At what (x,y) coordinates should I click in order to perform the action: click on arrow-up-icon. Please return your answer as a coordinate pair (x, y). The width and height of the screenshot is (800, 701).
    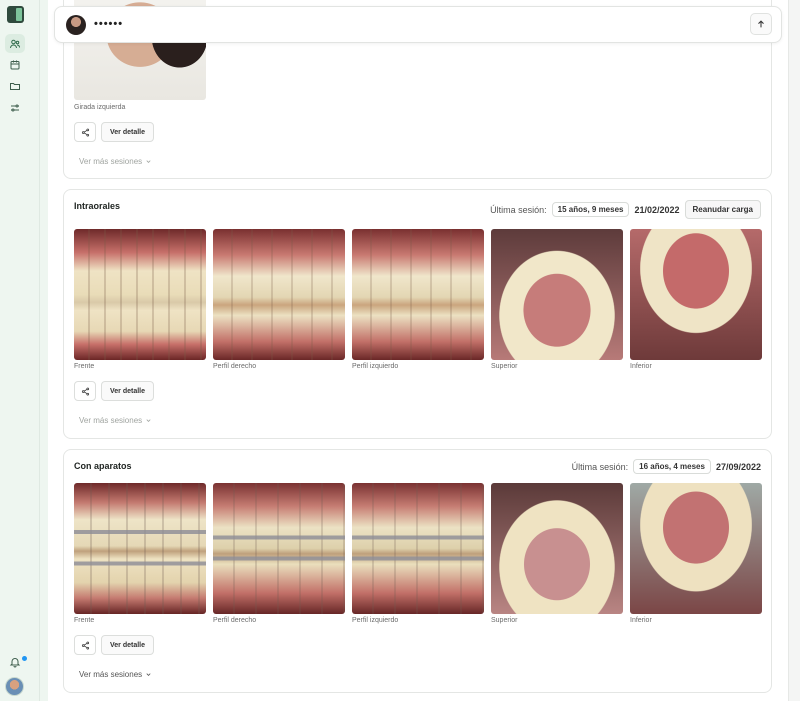
    Looking at the image, I should click on (761, 24).